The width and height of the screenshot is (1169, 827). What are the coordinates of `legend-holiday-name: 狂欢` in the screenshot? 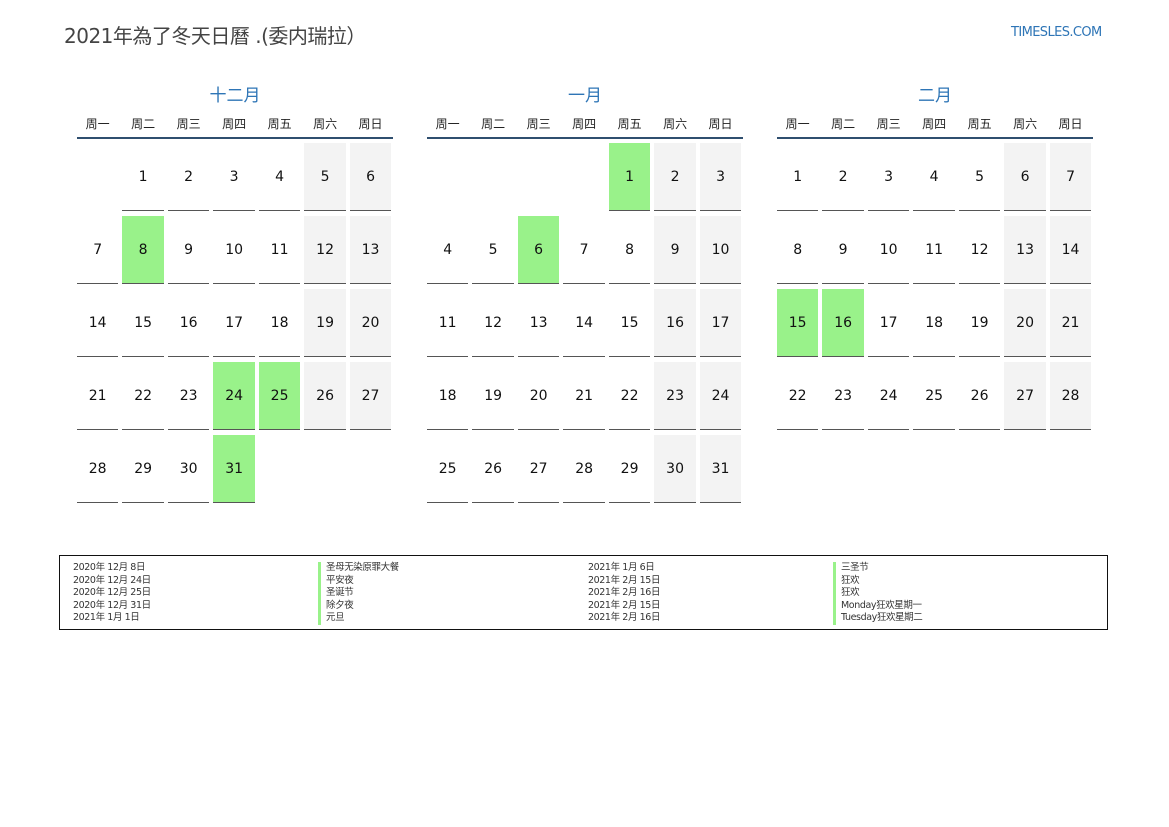 It's located at (877, 593).